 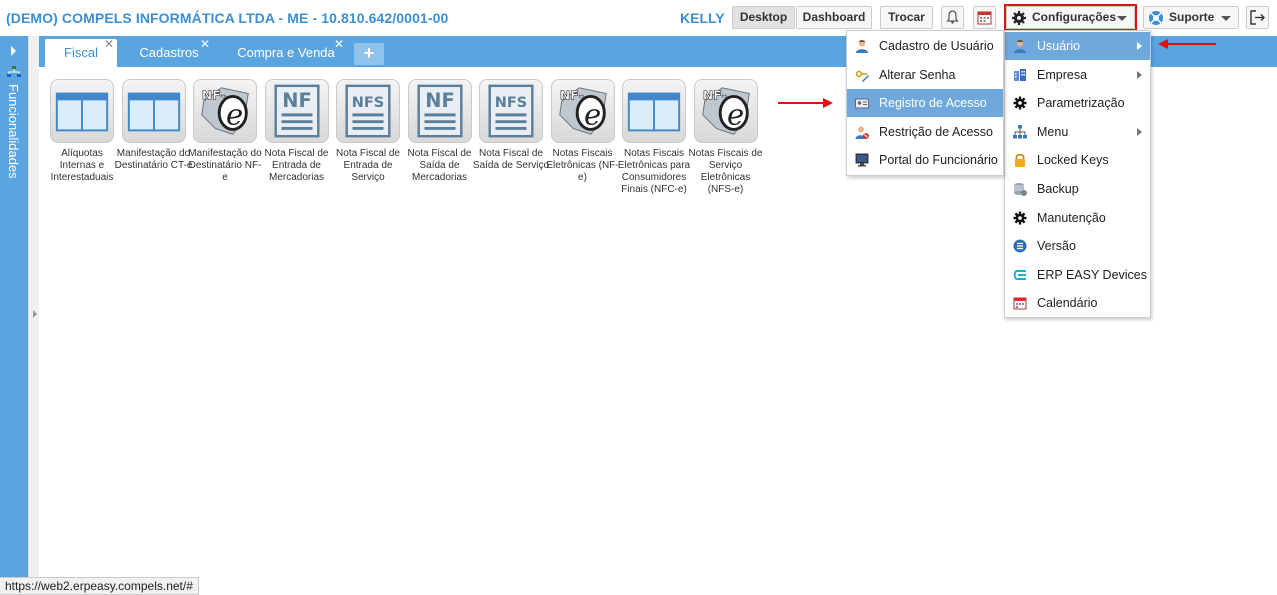 I want to click on tile-caption: Manifestação do Destinatário CT-e, so click(x=153, y=159).